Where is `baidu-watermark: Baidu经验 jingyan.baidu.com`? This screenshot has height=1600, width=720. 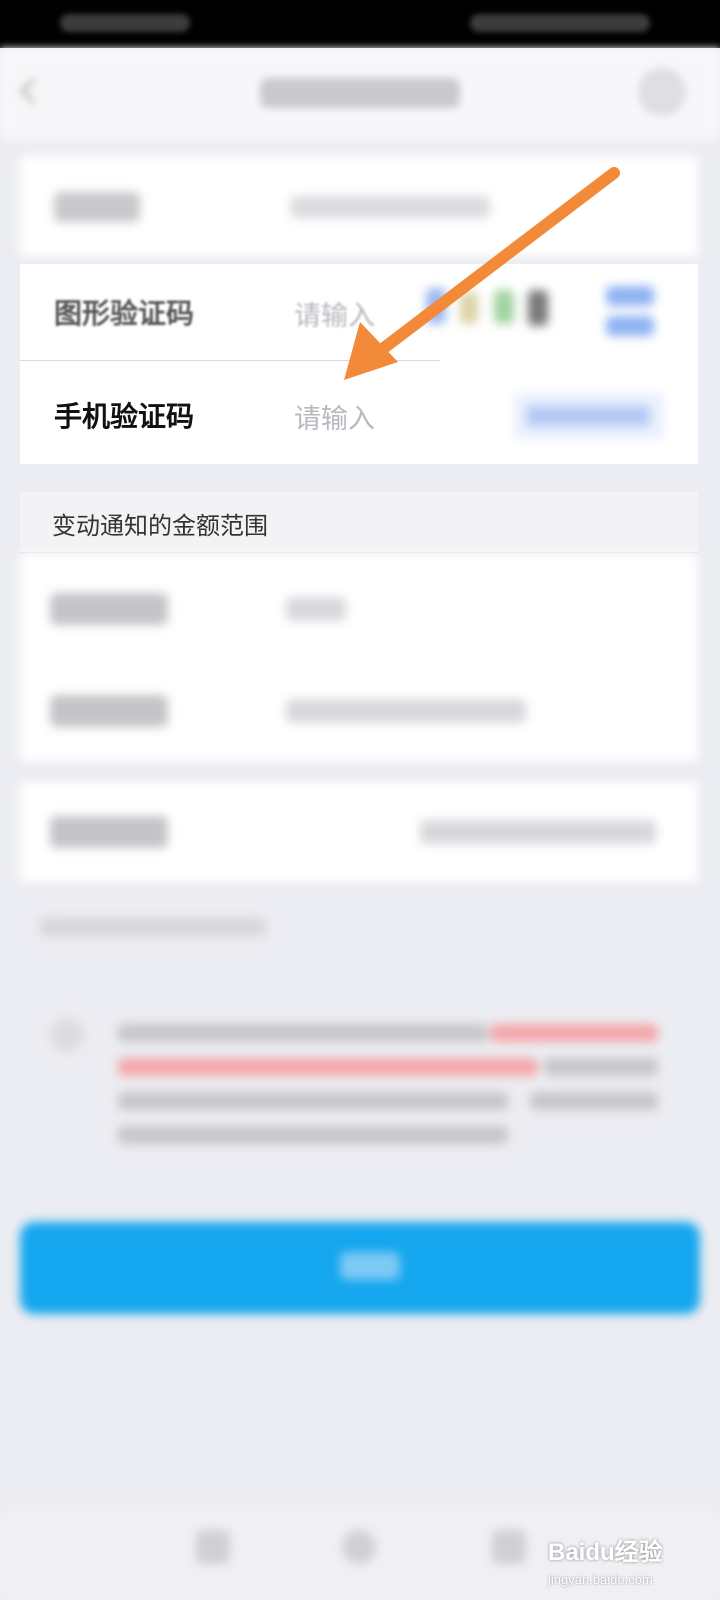
baidu-watermark: Baidu经验 jingyan.baidu.com is located at coordinates (628, 1563).